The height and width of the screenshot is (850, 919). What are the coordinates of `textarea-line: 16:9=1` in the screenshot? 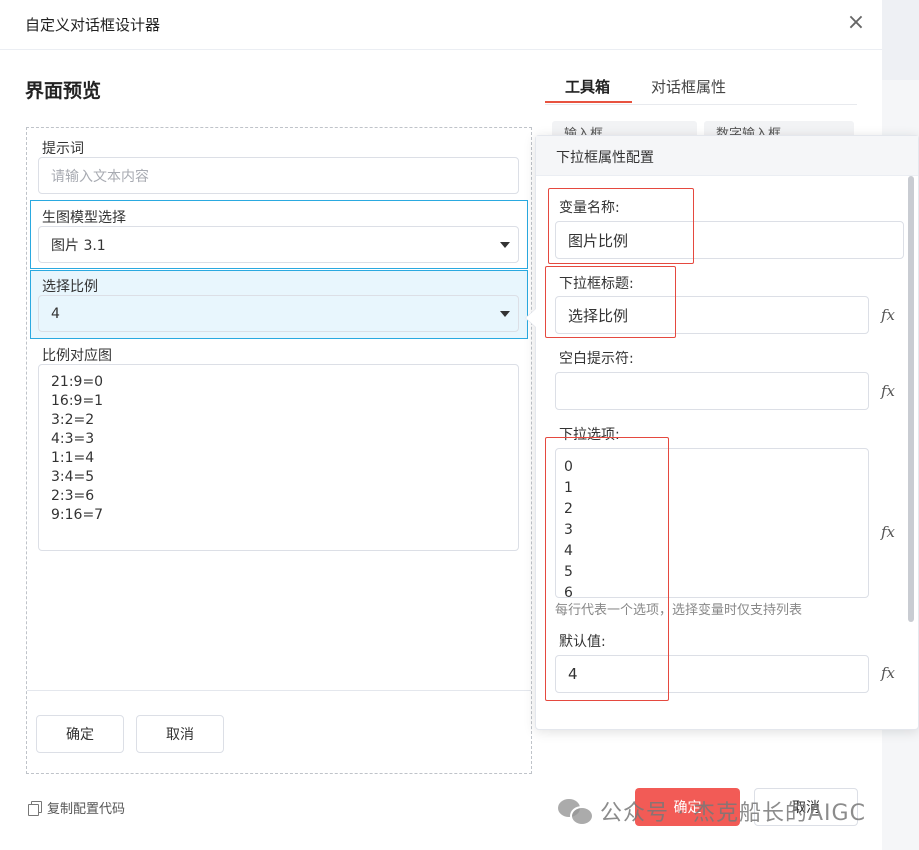 It's located at (77, 401).